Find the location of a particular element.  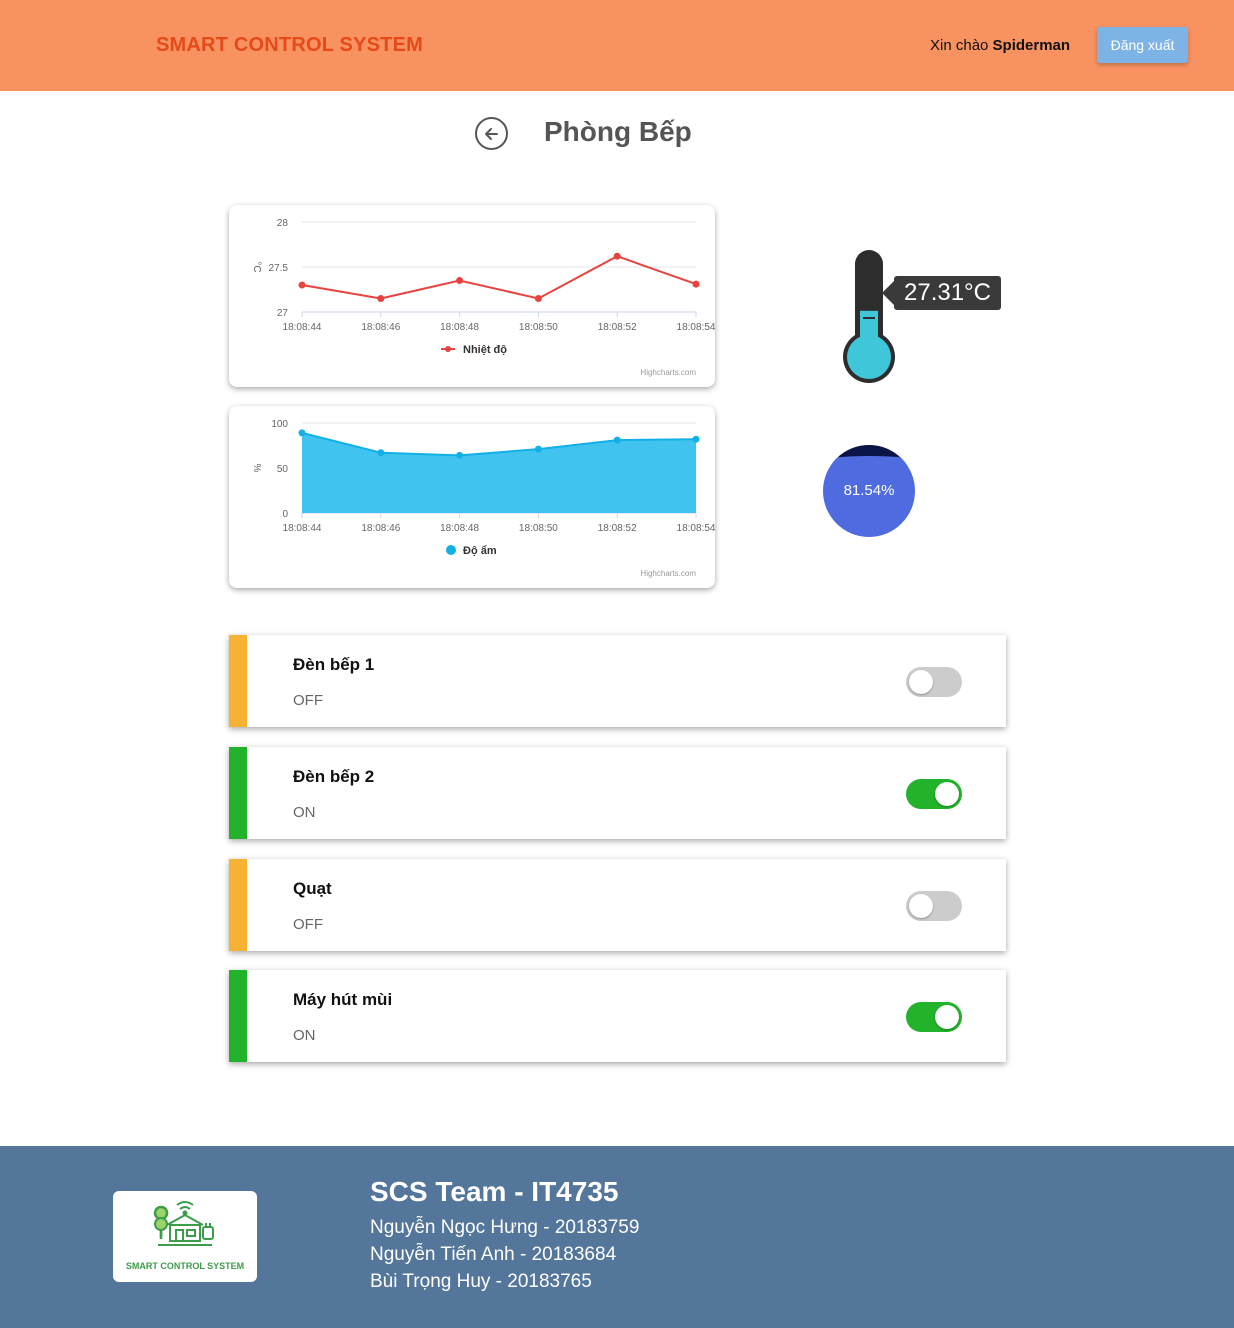

device-name: Máy hút mùi is located at coordinates (343, 999).